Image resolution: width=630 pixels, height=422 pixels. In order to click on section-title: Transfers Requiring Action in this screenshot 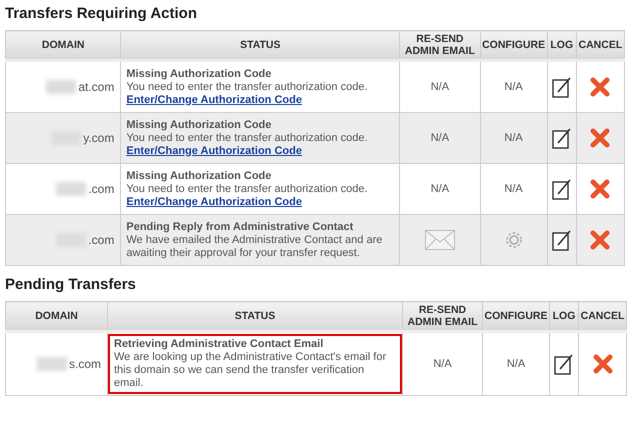, I will do `click(101, 13)`.